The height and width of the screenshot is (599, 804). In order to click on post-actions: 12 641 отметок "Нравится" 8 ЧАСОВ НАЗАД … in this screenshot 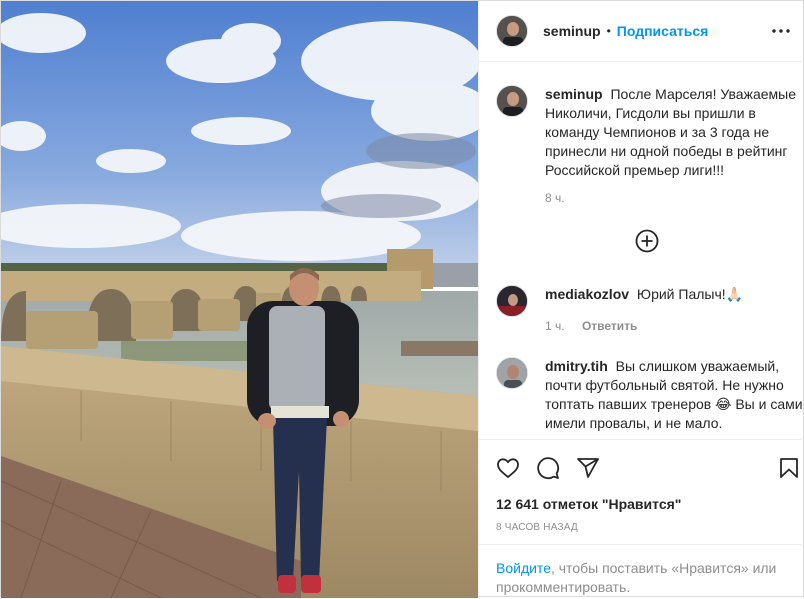, I will do `click(641, 518)`.